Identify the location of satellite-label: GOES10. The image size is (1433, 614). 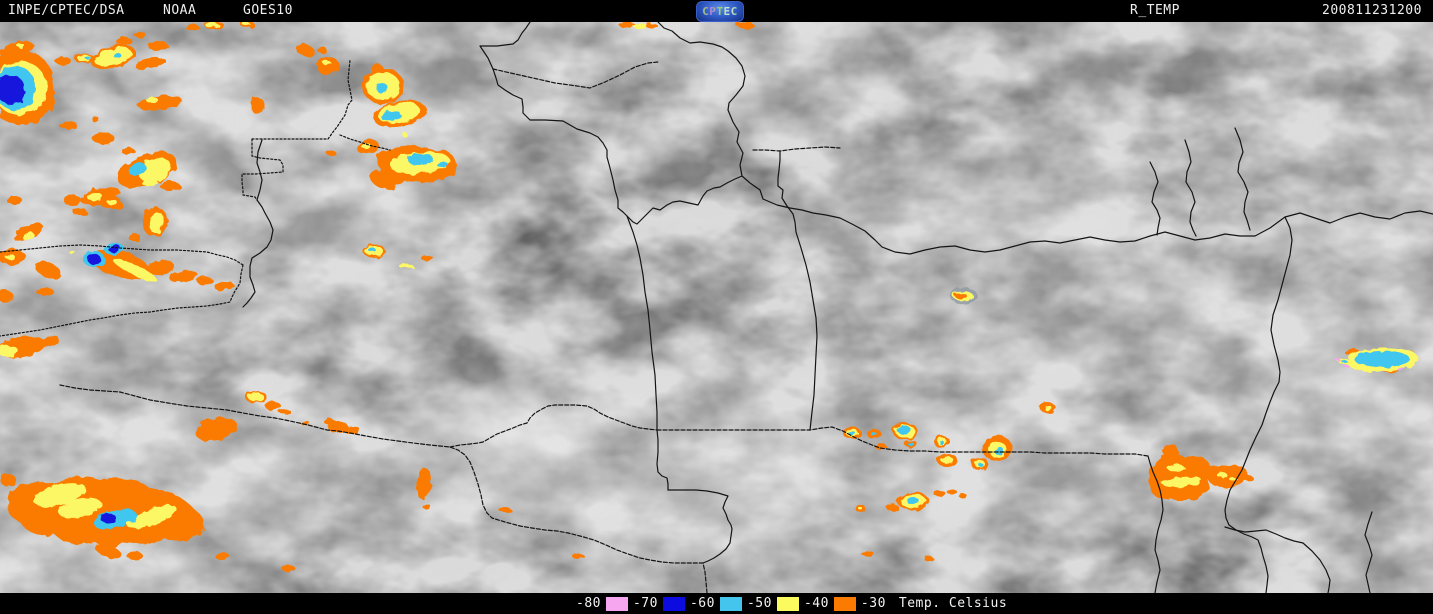
(268, 10).